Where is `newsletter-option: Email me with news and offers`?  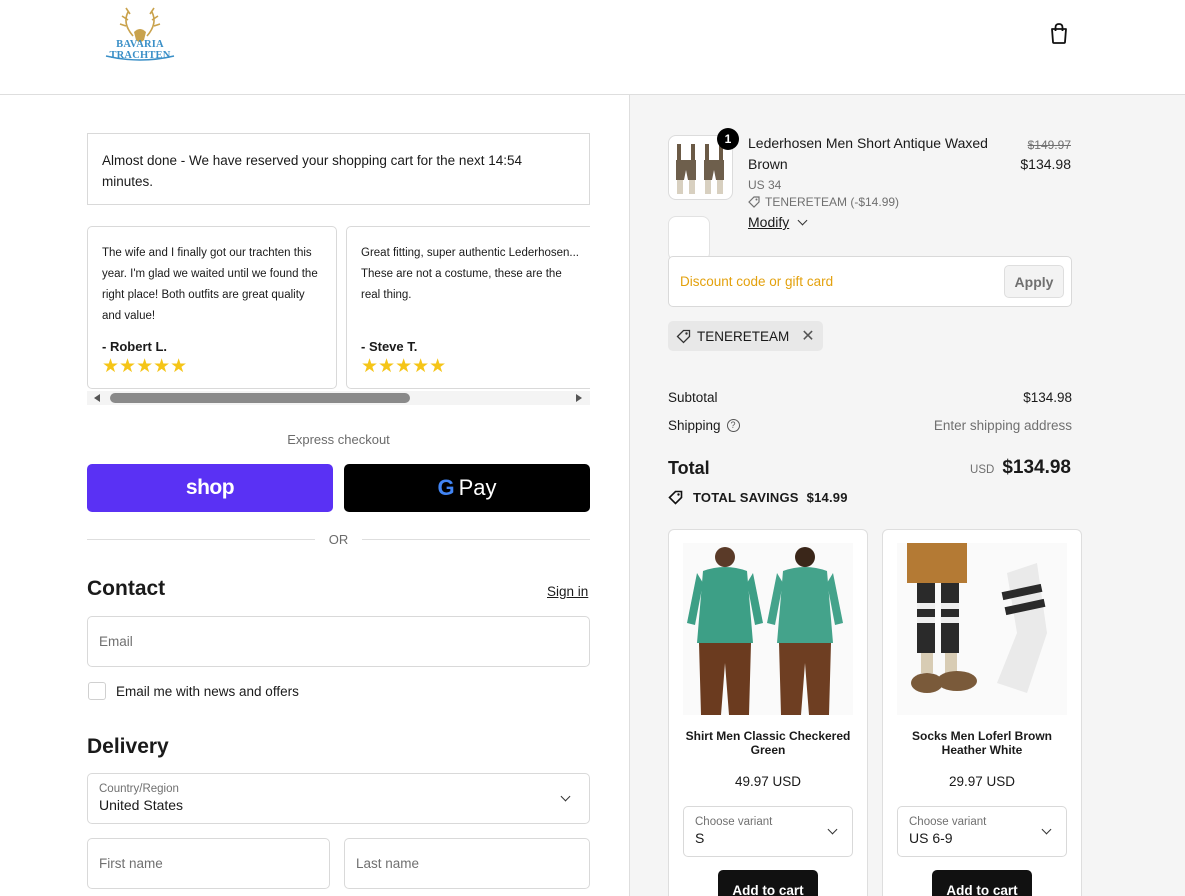
newsletter-option: Email me with news and offers is located at coordinates (193, 691).